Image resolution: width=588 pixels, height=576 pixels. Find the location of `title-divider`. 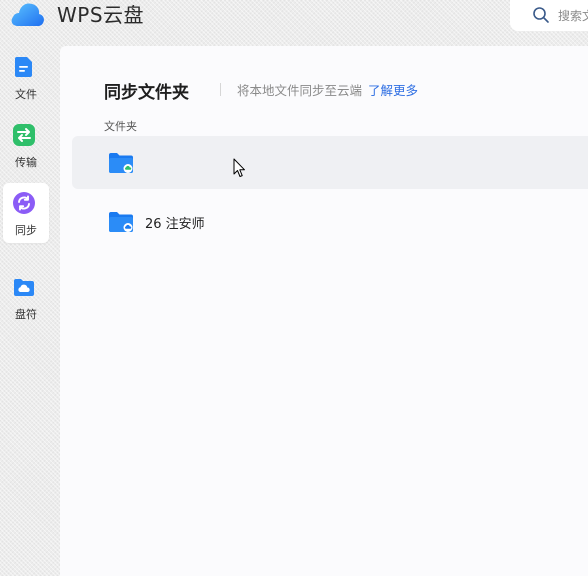

title-divider is located at coordinates (220, 89).